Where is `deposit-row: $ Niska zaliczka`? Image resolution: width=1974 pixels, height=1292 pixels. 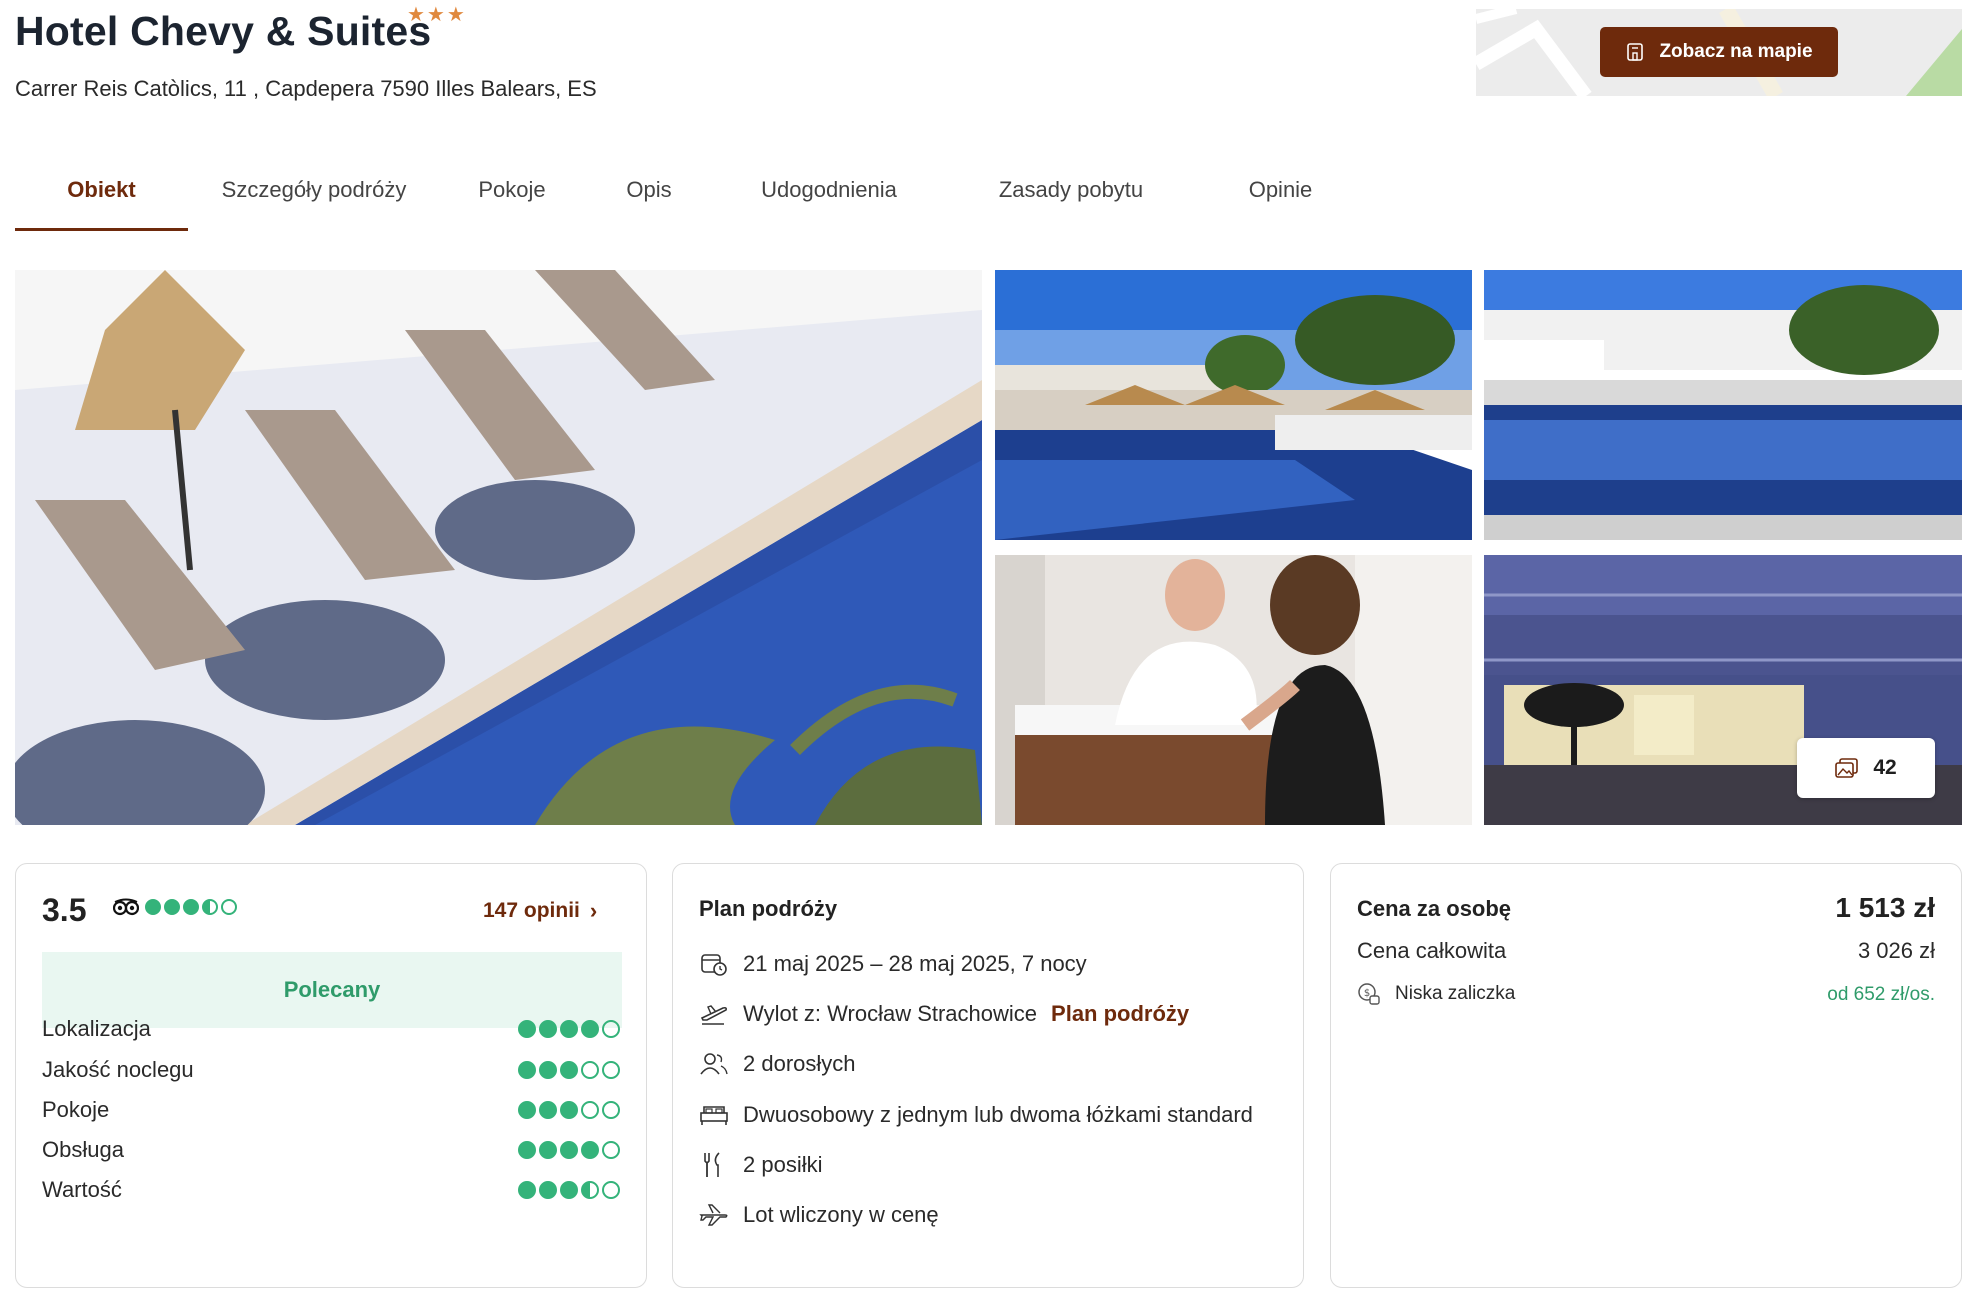 deposit-row: $ Niska zaliczka is located at coordinates (1436, 994).